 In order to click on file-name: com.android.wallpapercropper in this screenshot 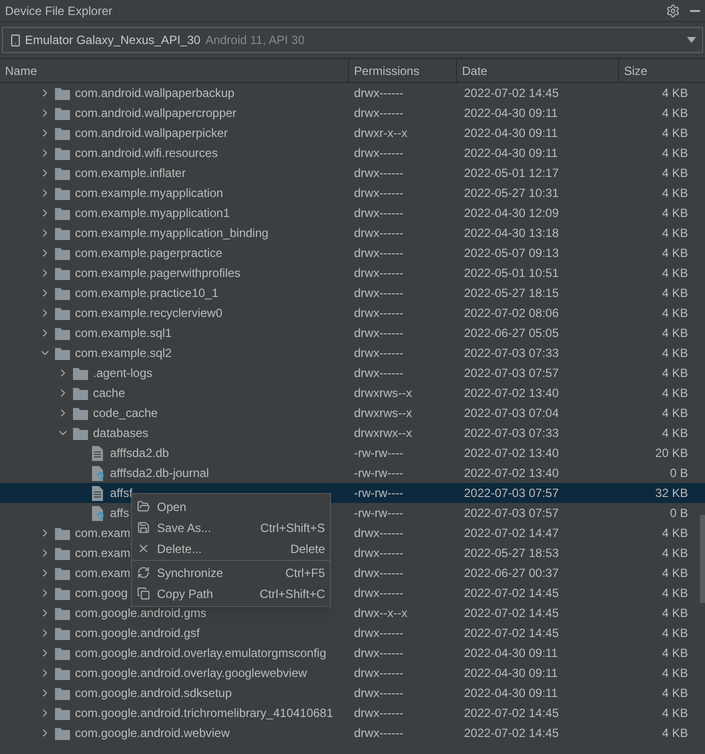, I will do `click(155, 113)`.